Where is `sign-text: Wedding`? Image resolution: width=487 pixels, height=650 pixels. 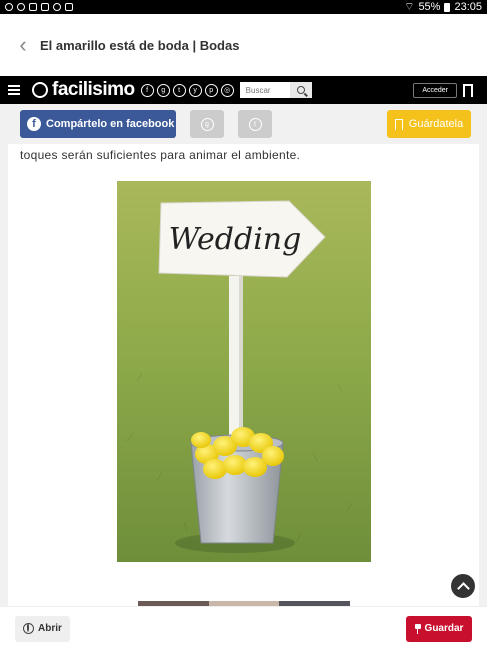
sign-text: Wedding is located at coordinates (235, 239).